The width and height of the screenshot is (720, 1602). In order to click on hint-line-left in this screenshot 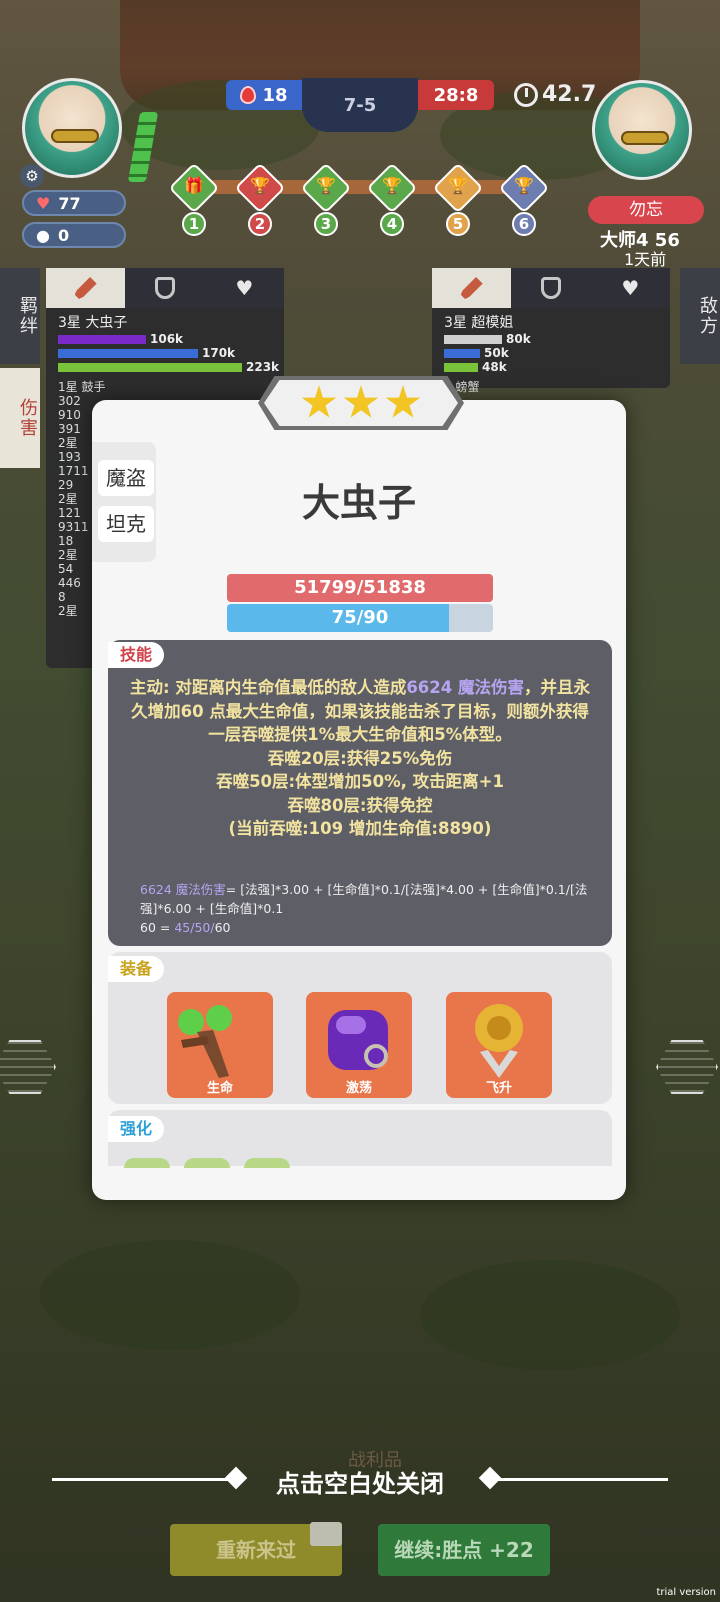, I will do `click(142, 1479)`.